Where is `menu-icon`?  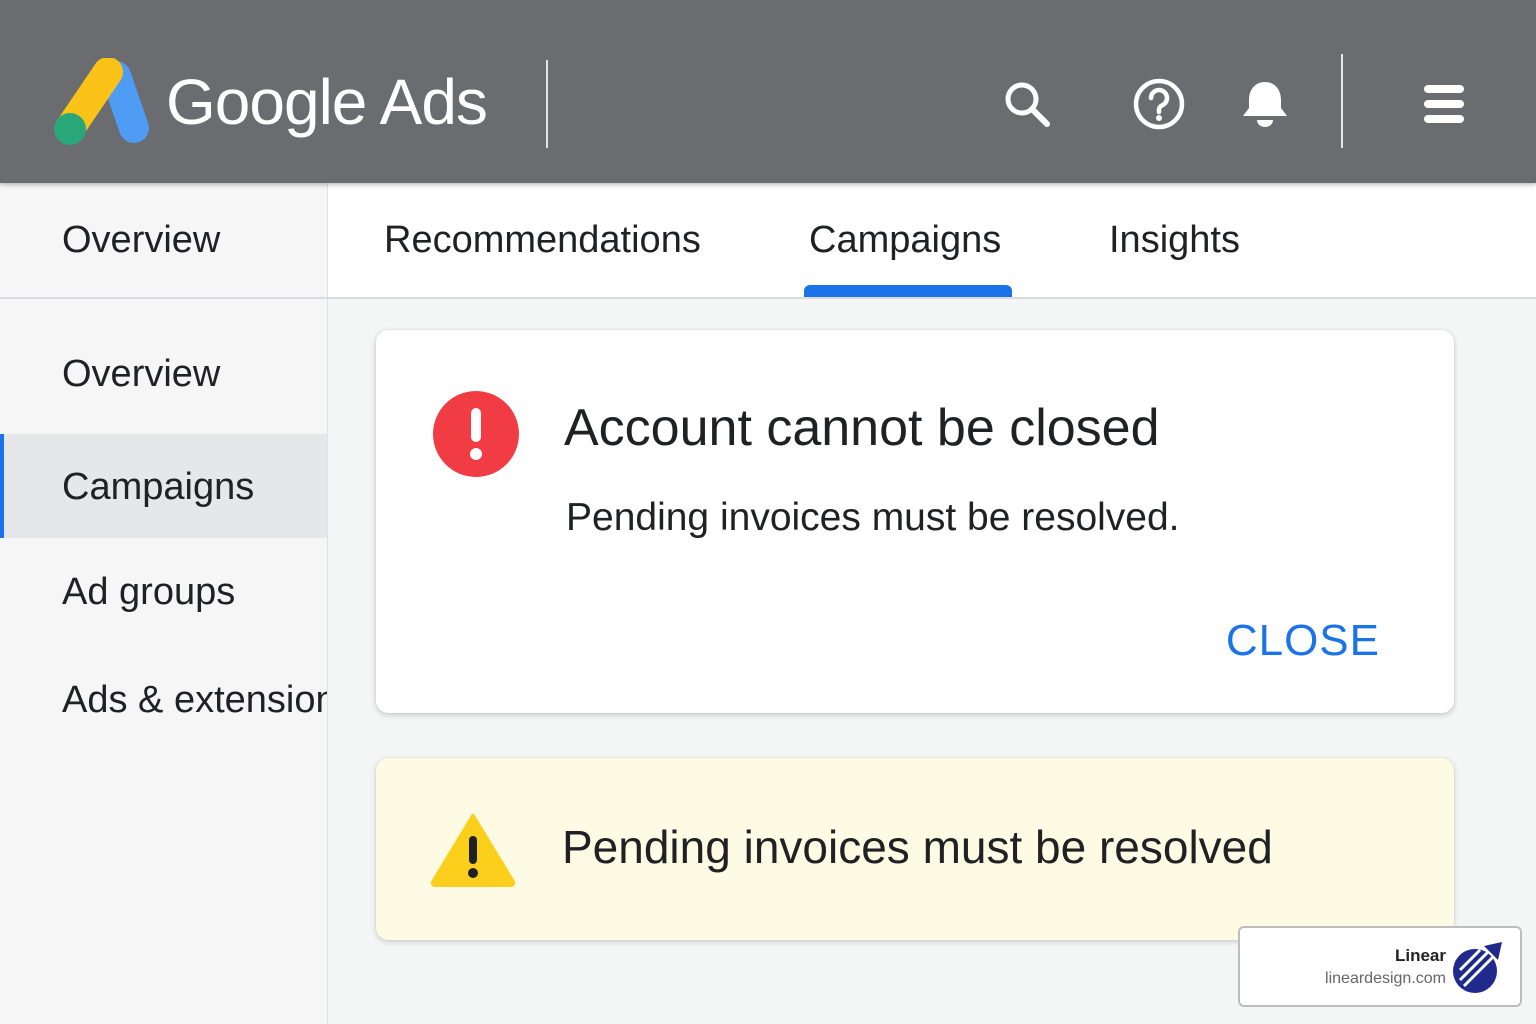
menu-icon is located at coordinates (1444, 104).